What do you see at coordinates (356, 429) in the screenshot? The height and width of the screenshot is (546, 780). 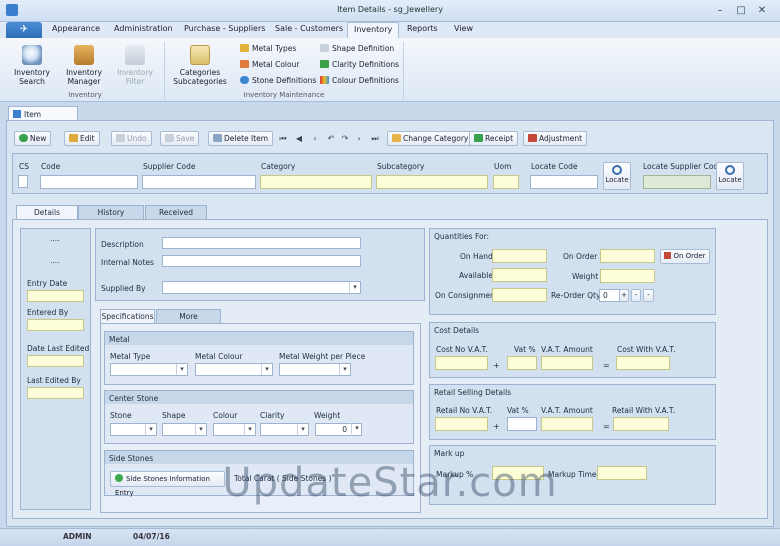 I see `weight-spinner-arrow` at bounding box center [356, 429].